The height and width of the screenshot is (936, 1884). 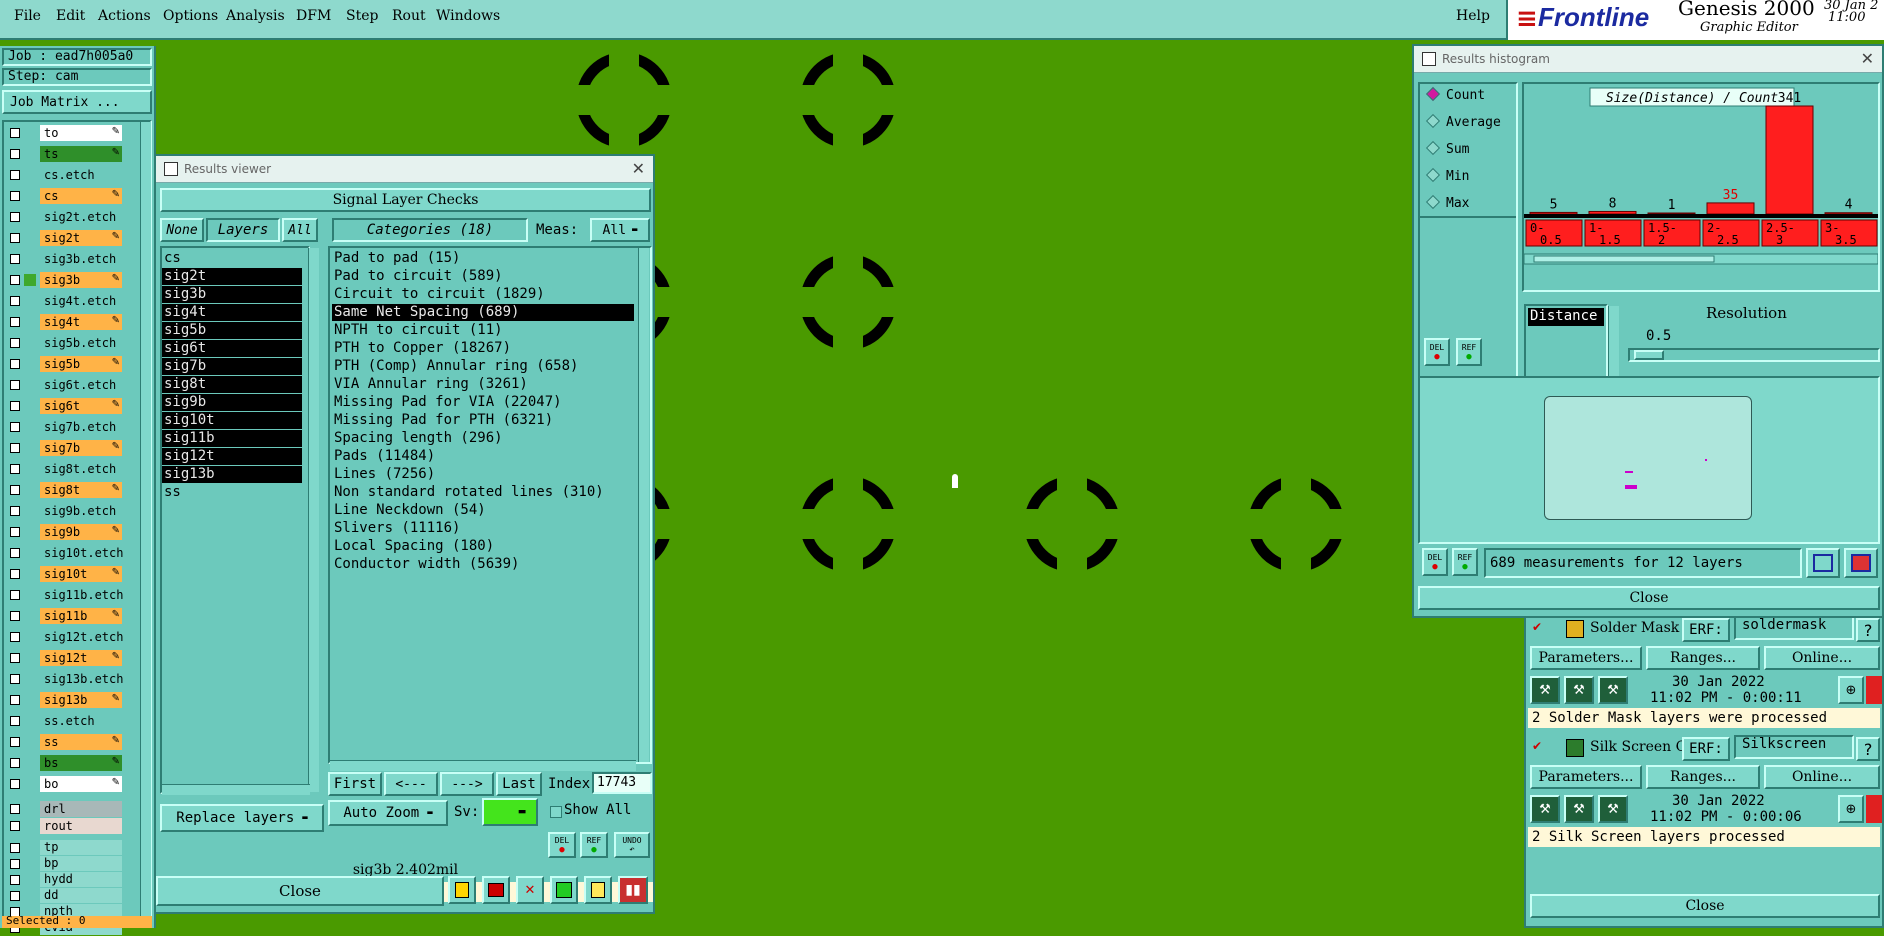 What do you see at coordinates (64, 826) in the screenshot?
I see `layer-row: rout` at bounding box center [64, 826].